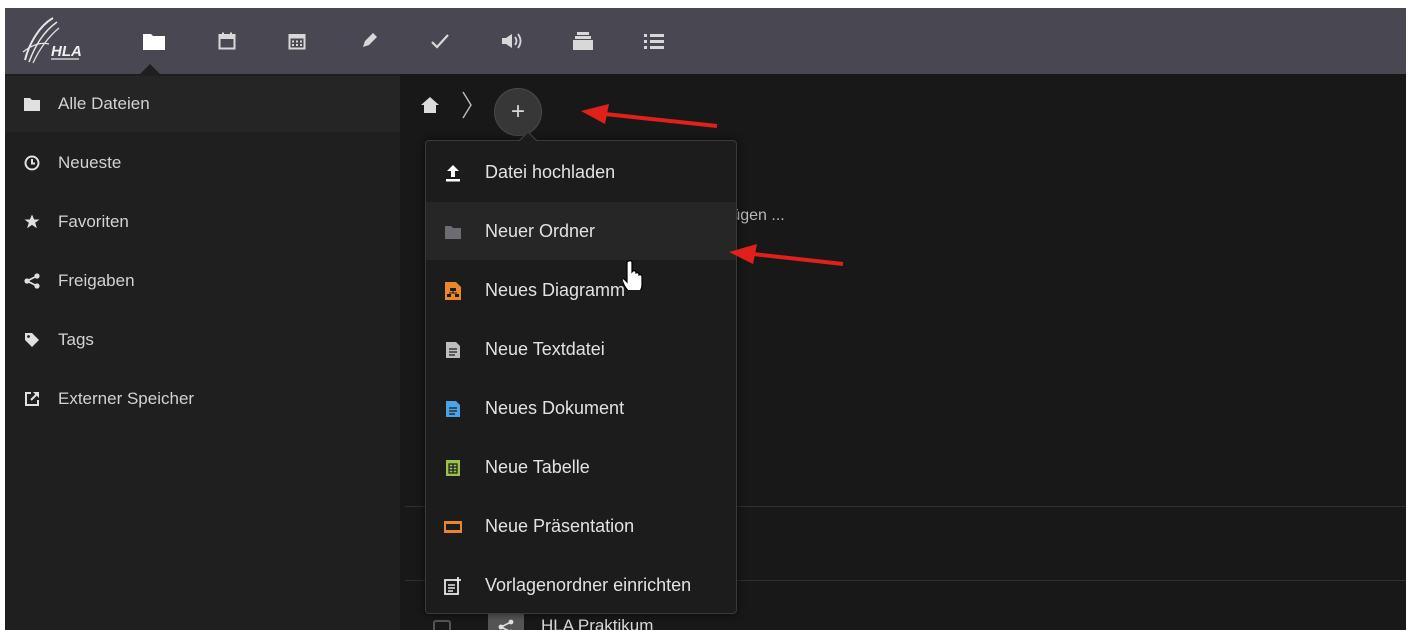 The height and width of the screenshot is (630, 1411). What do you see at coordinates (528, 137) in the screenshot?
I see `menu-caret` at bounding box center [528, 137].